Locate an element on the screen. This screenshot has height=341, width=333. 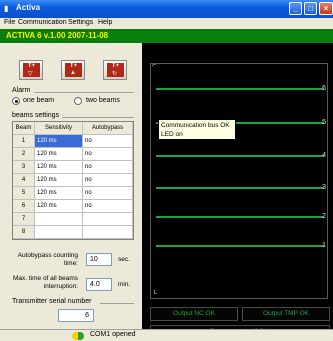
app-icon: ▮ is located at coordinates (6, 8).